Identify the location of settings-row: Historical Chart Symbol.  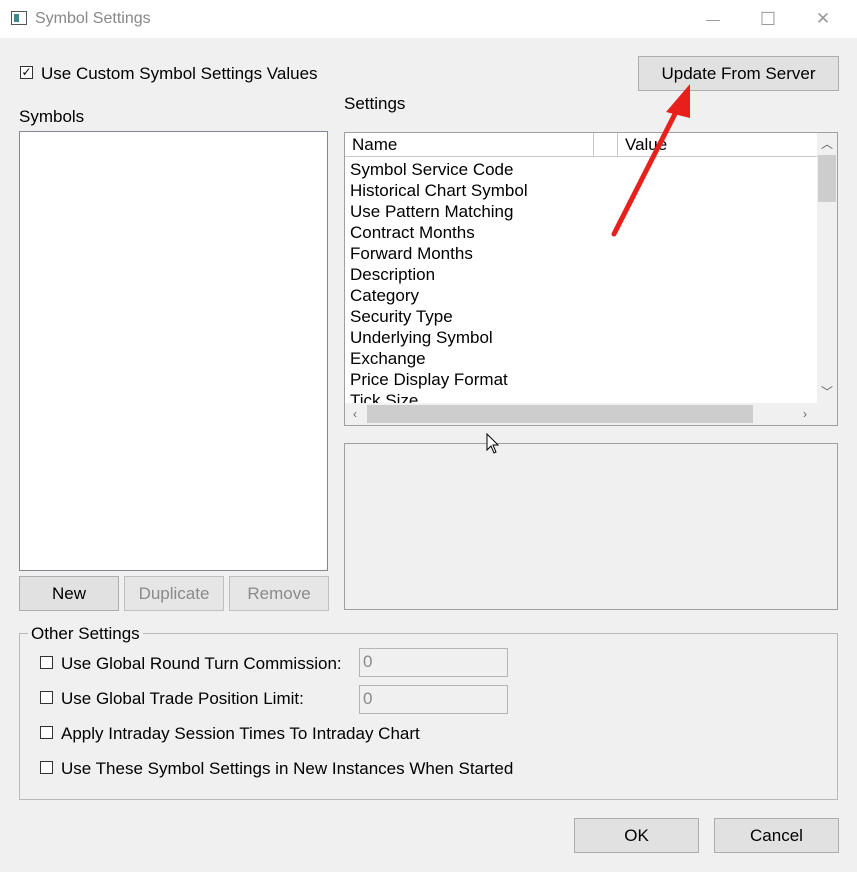
(582, 190).